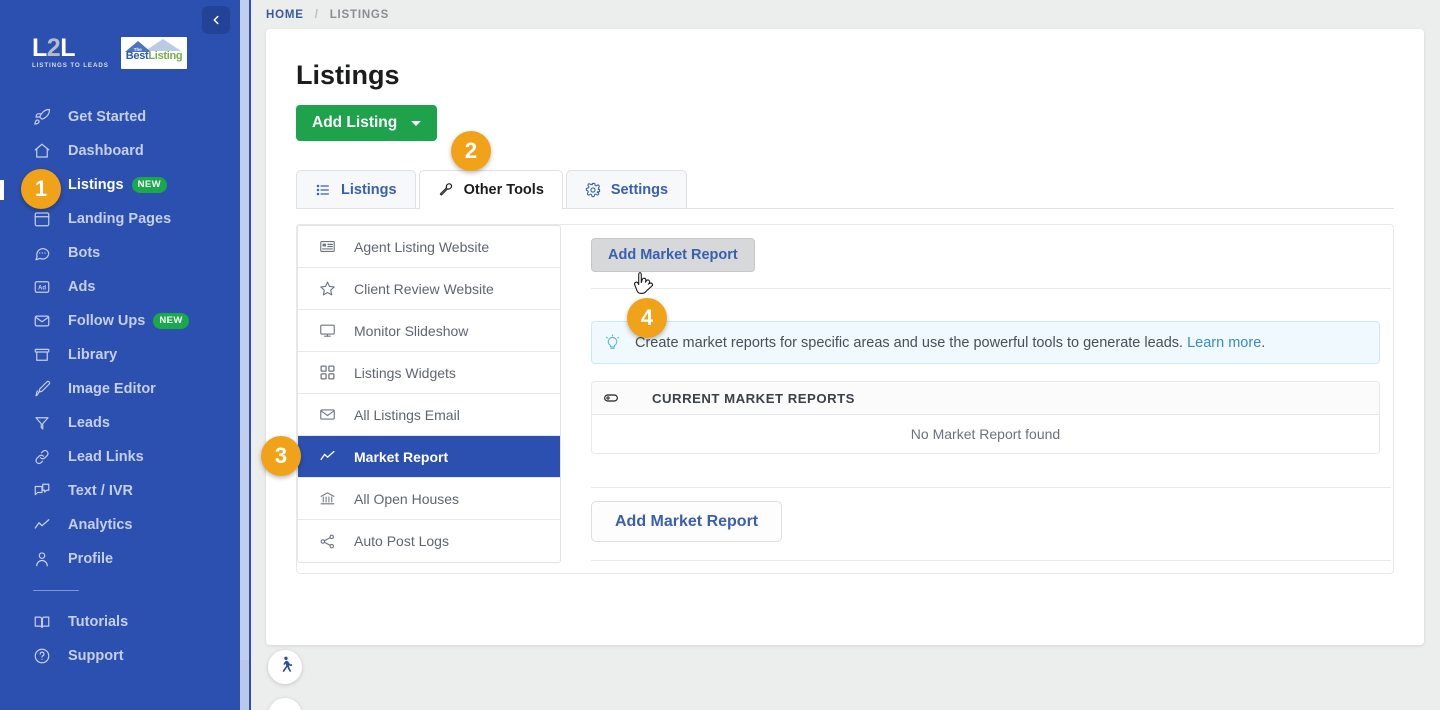 This screenshot has width=1440, height=710. What do you see at coordinates (153, 52) in the screenshot?
I see `best-listing-logo: The BestListing` at bounding box center [153, 52].